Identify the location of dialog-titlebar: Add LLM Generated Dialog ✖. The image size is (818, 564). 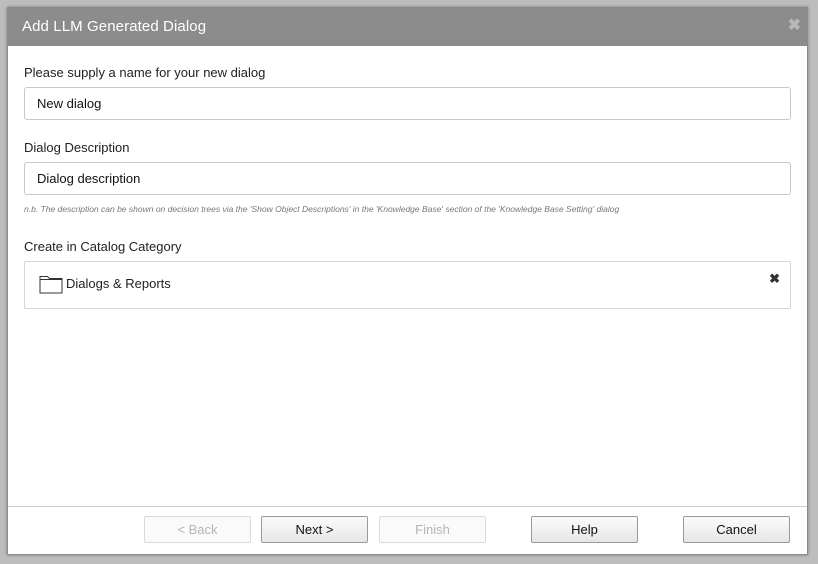
(407, 27).